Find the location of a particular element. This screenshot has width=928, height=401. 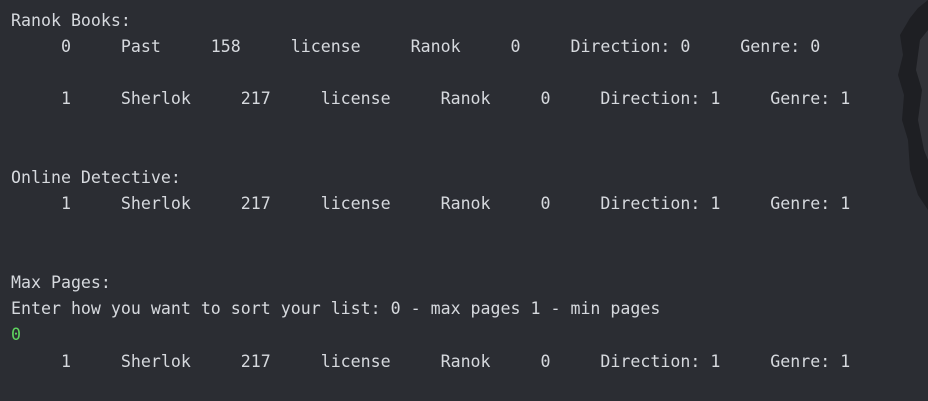

user-input: 0 is located at coordinates (16, 334).